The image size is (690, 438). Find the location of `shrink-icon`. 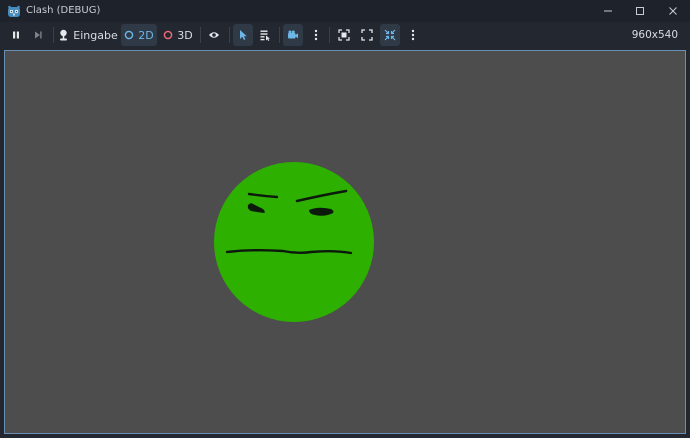

shrink-icon is located at coordinates (390, 35).